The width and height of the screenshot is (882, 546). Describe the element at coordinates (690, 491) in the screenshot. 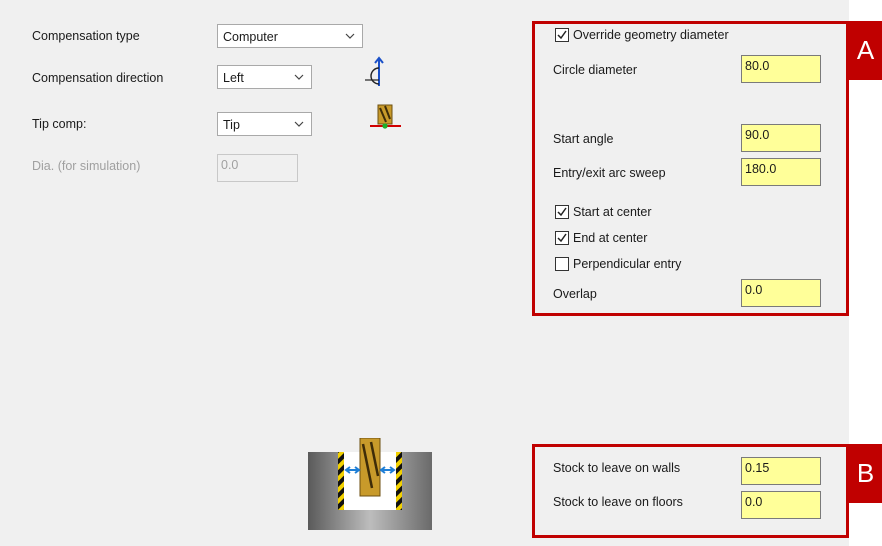

I see `section-b-highlight` at that location.